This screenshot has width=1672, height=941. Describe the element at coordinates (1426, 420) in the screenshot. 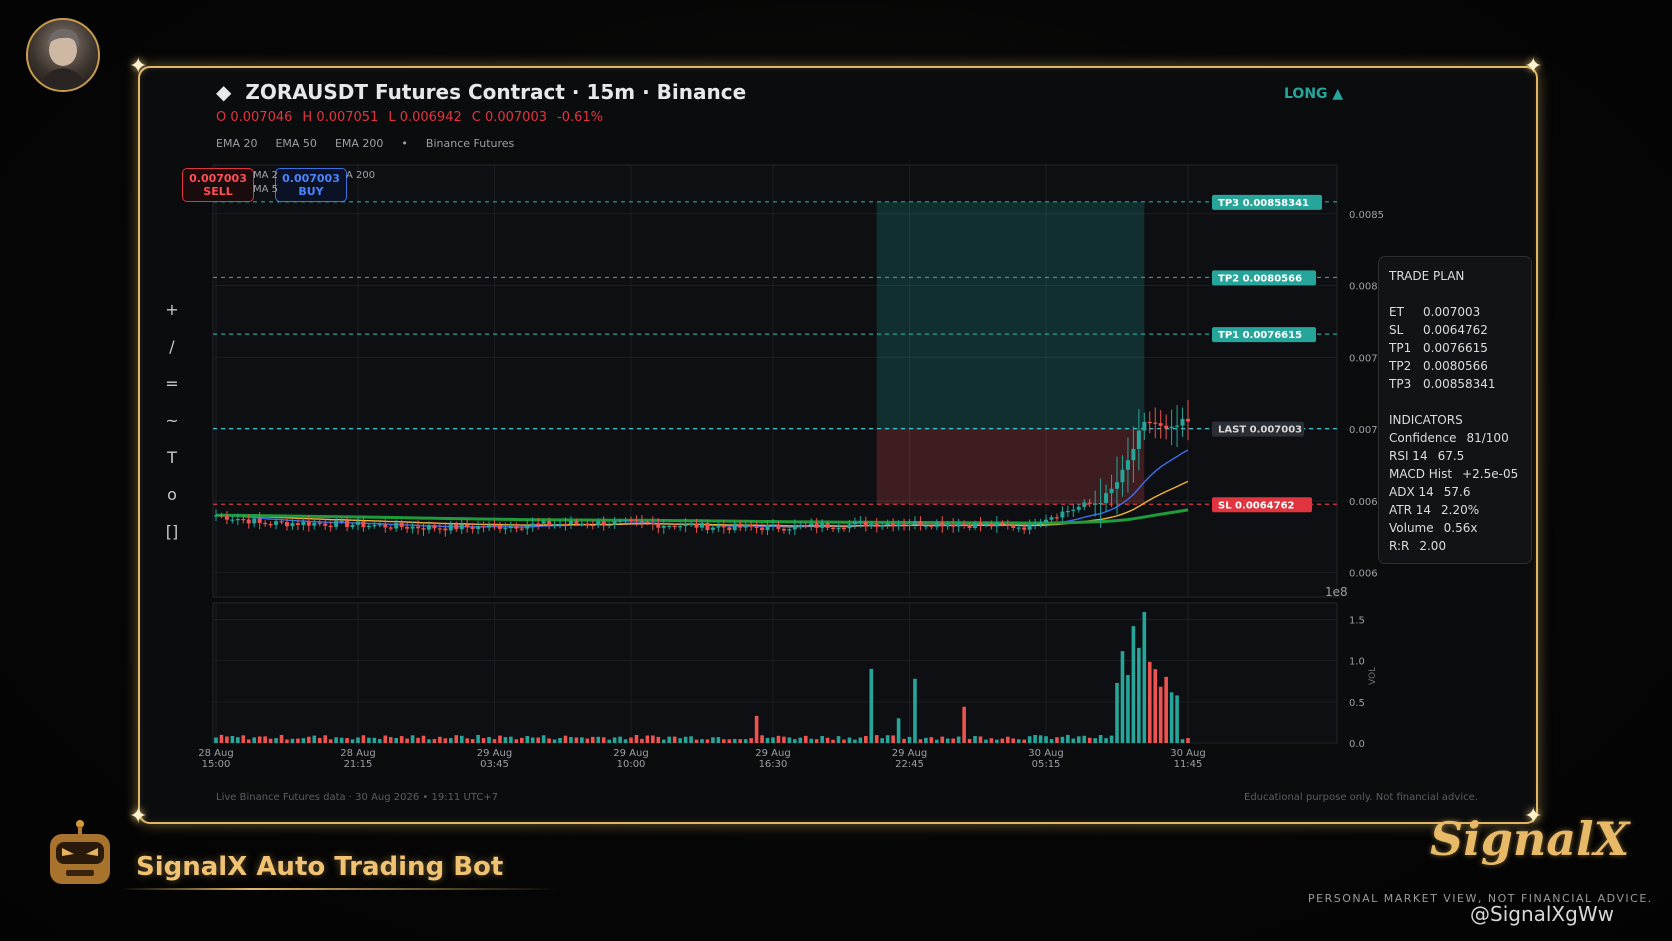

I see `indicators-title: INDICATORS` at that location.